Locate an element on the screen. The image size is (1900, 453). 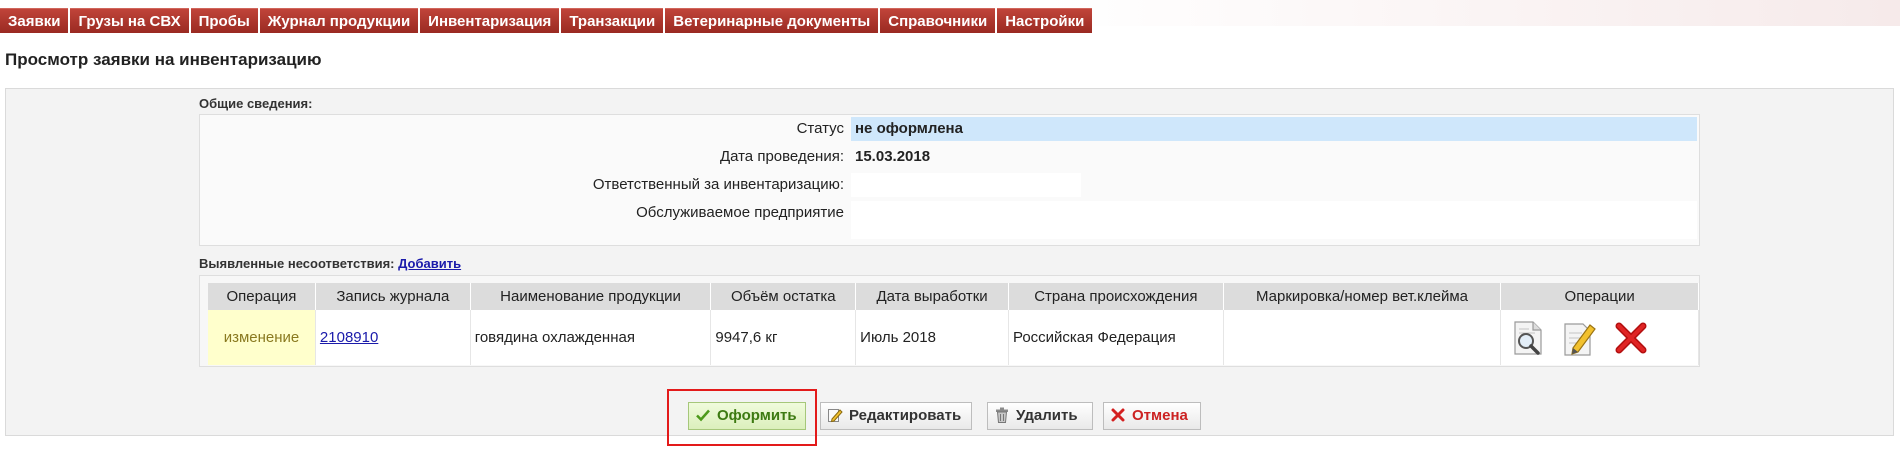
date-row: Дата проведения: 15.03.2018 is located at coordinates (949, 157).